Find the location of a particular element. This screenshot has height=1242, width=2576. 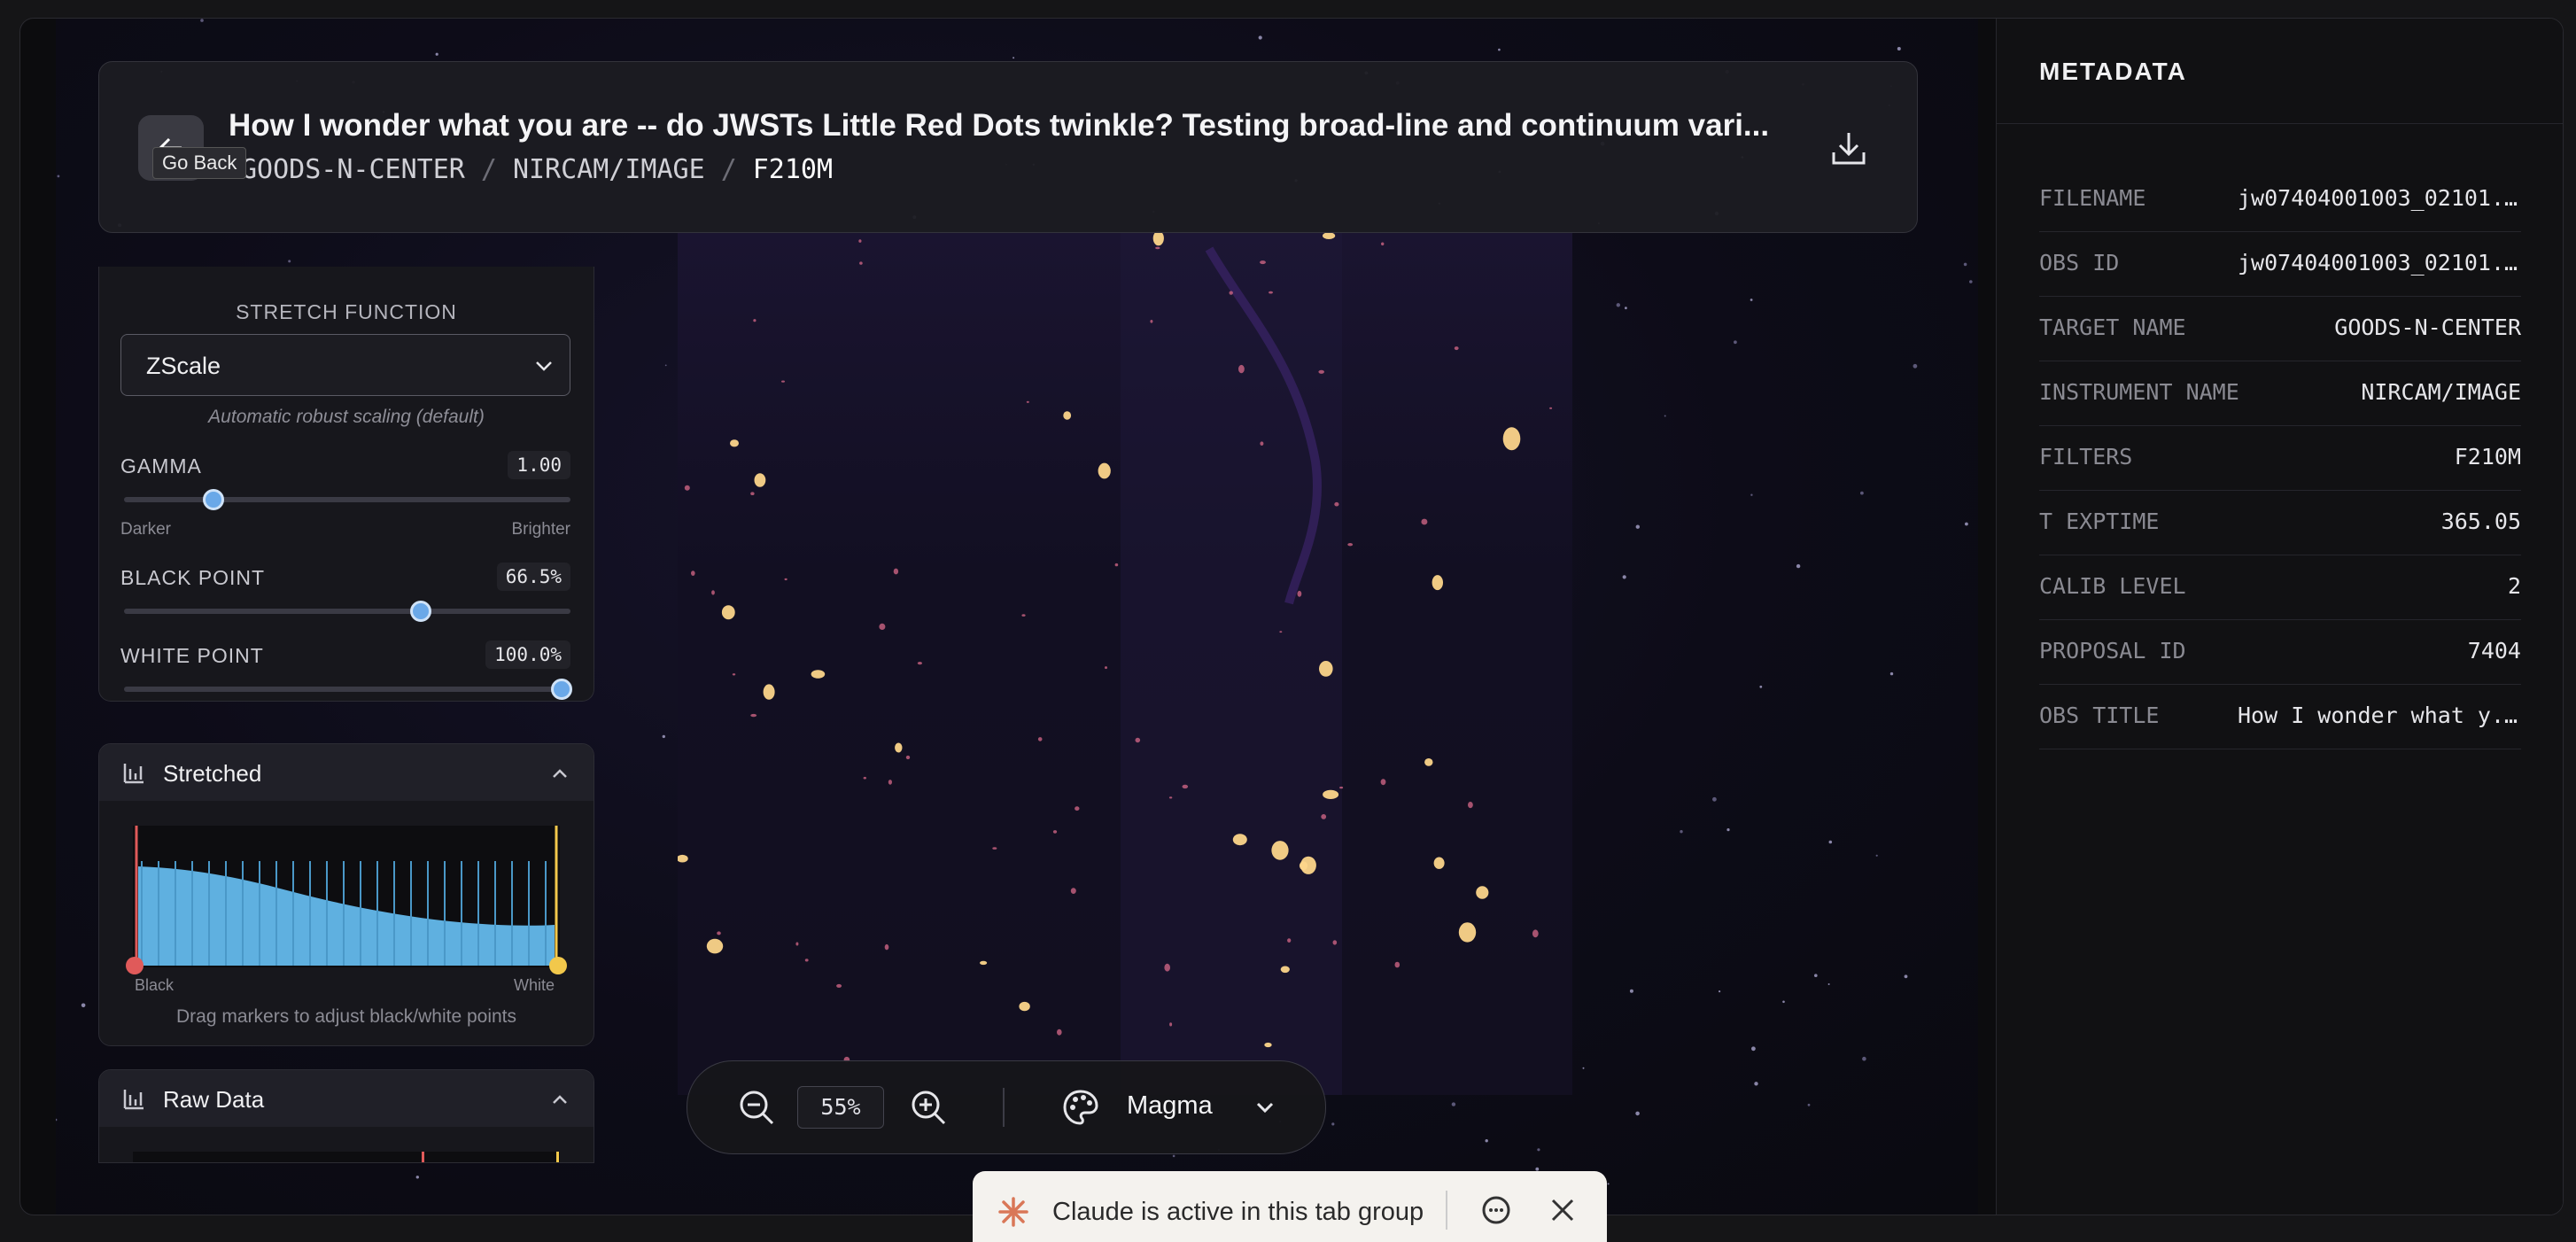

stretch-function-select: ZScale is located at coordinates (345, 365).